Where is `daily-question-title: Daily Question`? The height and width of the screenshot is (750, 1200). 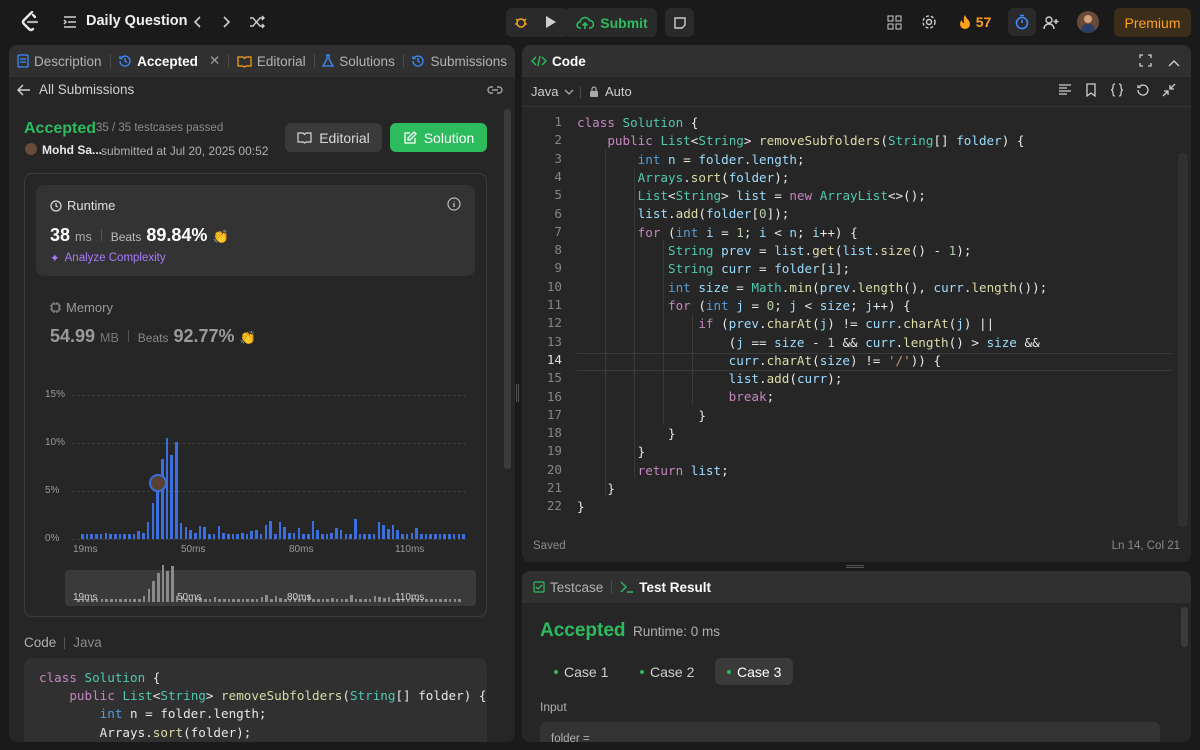
daily-question-title: Daily Question is located at coordinates (137, 21).